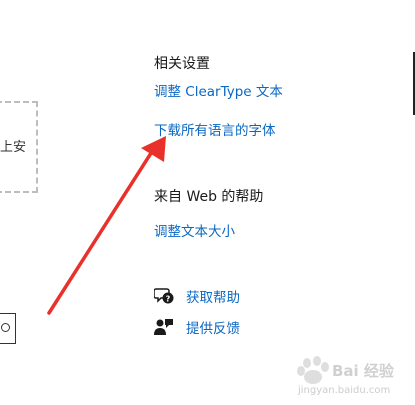  Describe the element at coordinates (344, 390) in the screenshot. I see `watermark-url: jingyan.baidu.com` at that location.